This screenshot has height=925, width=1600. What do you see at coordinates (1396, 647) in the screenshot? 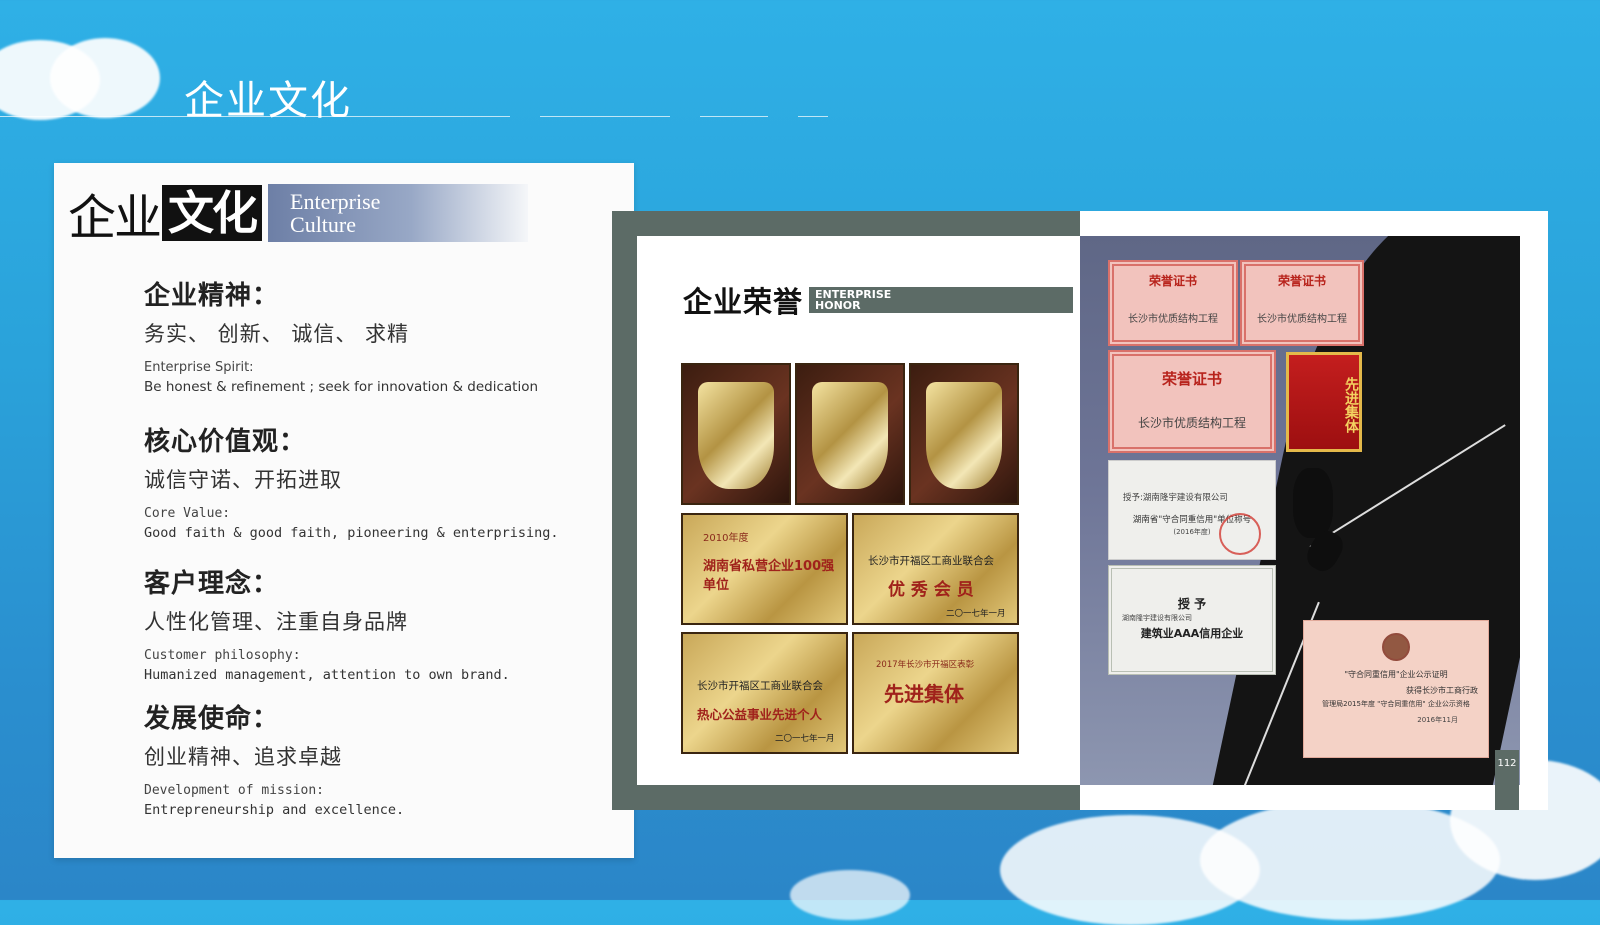
I see `emblem-icon` at bounding box center [1396, 647].